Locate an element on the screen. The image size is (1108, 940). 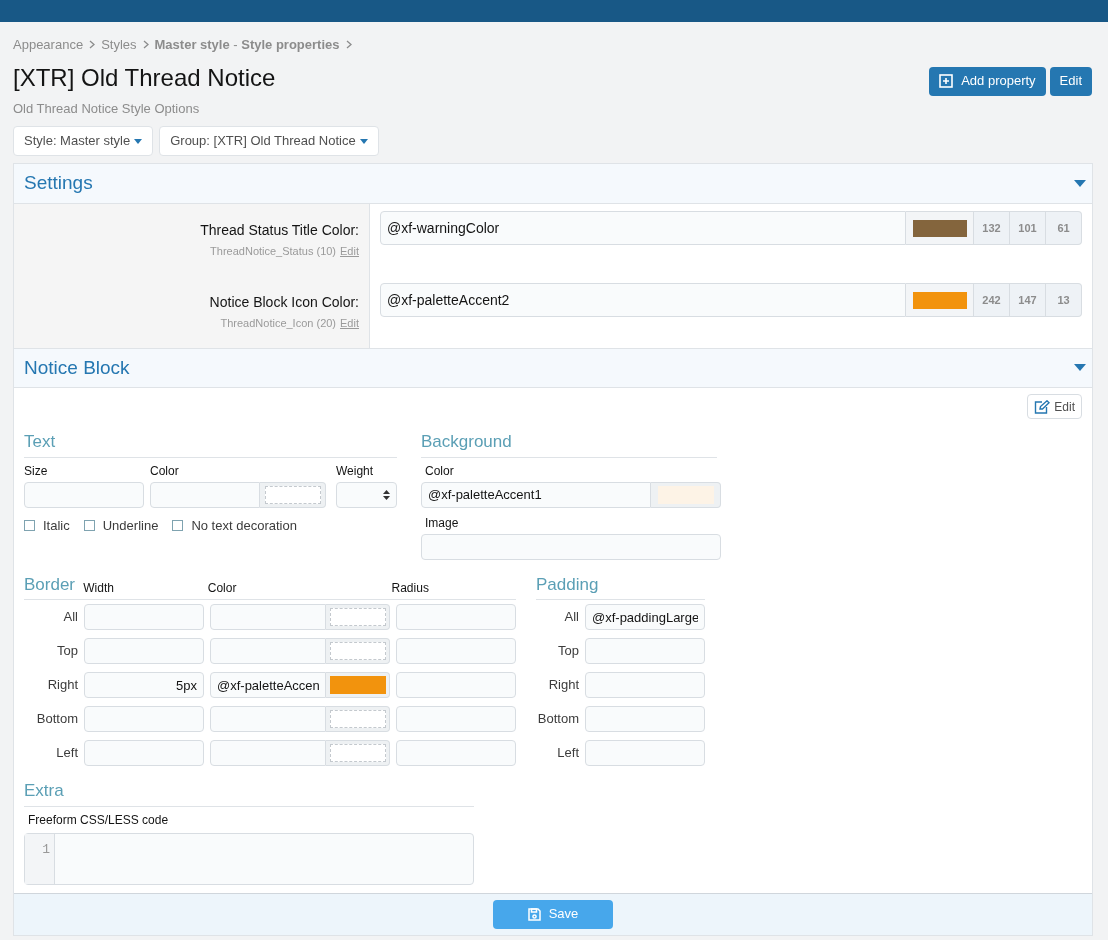
group-heading: Padding is located at coordinates (567, 584).